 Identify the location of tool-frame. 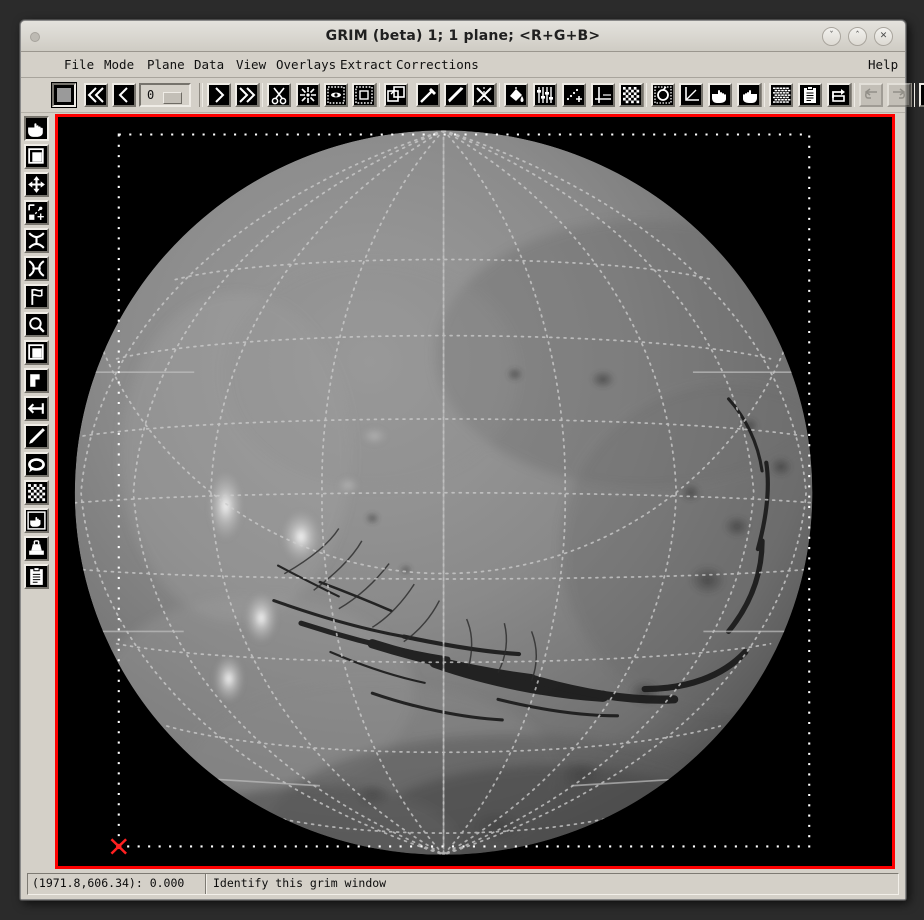
(36, 352).